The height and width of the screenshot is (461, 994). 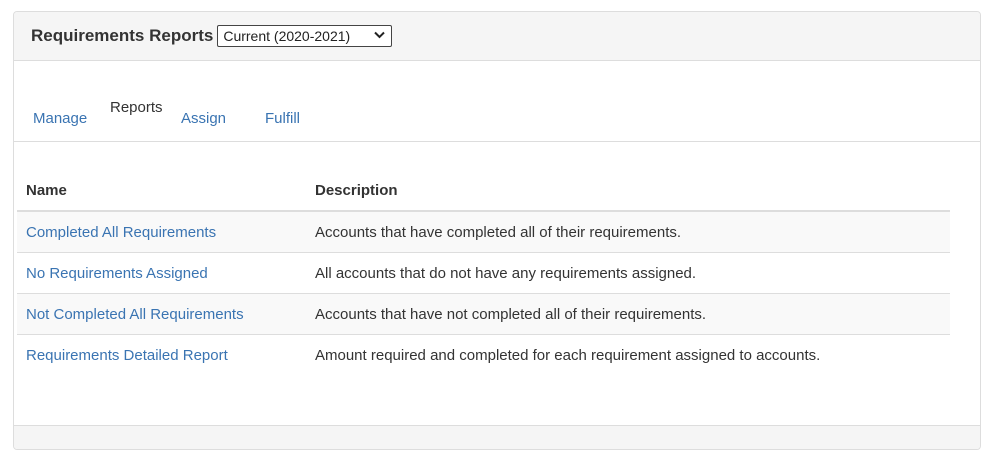 What do you see at coordinates (117, 273) in the screenshot?
I see `report-link-no-requirements: No Requirements Assigned` at bounding box center [117, 273].